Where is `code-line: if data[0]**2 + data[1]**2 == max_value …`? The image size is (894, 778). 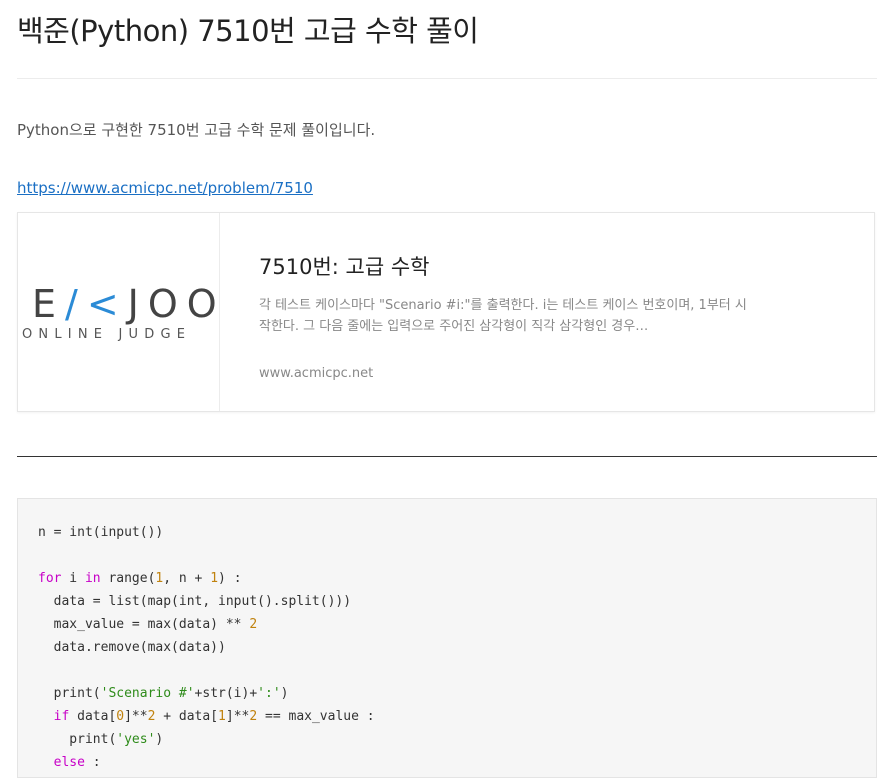 code-line: if data[0]**2 + data[1]**2 == max_value … is located at coordinates (447, 716).